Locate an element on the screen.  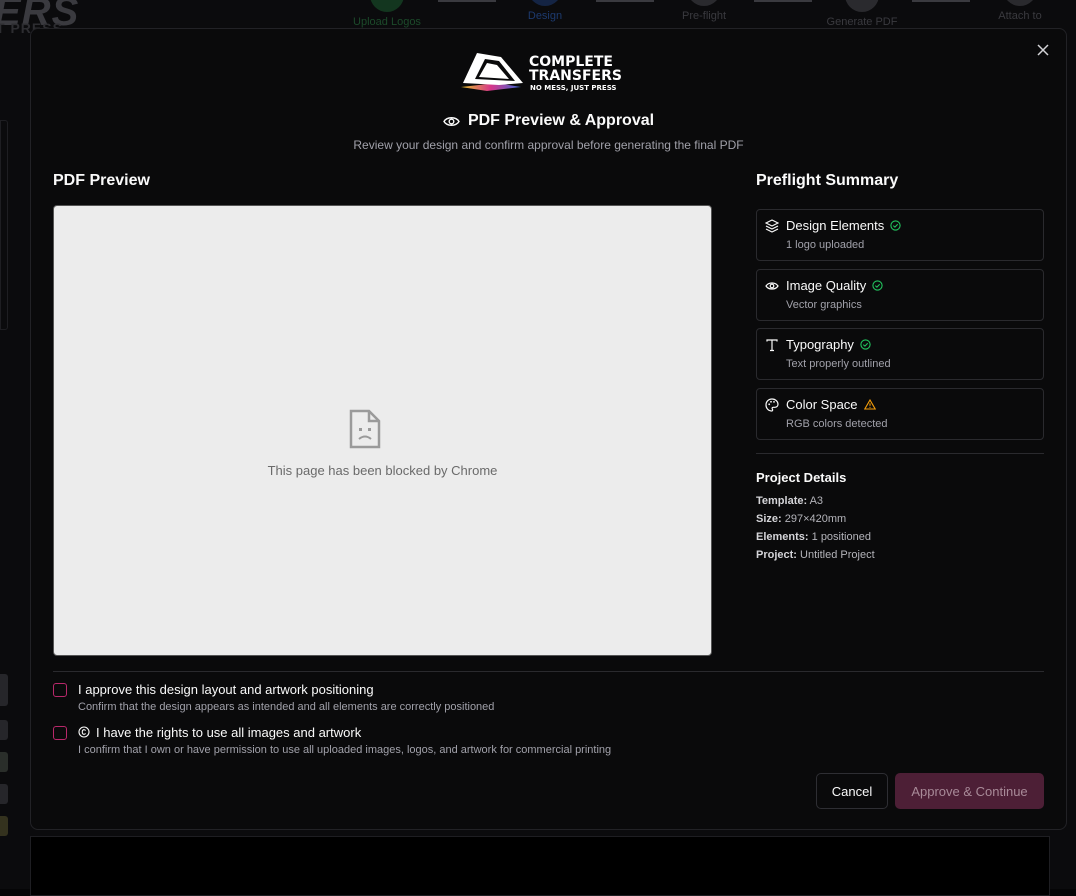
step-preflight: Pre-flight is located at coordinates (704, 11).